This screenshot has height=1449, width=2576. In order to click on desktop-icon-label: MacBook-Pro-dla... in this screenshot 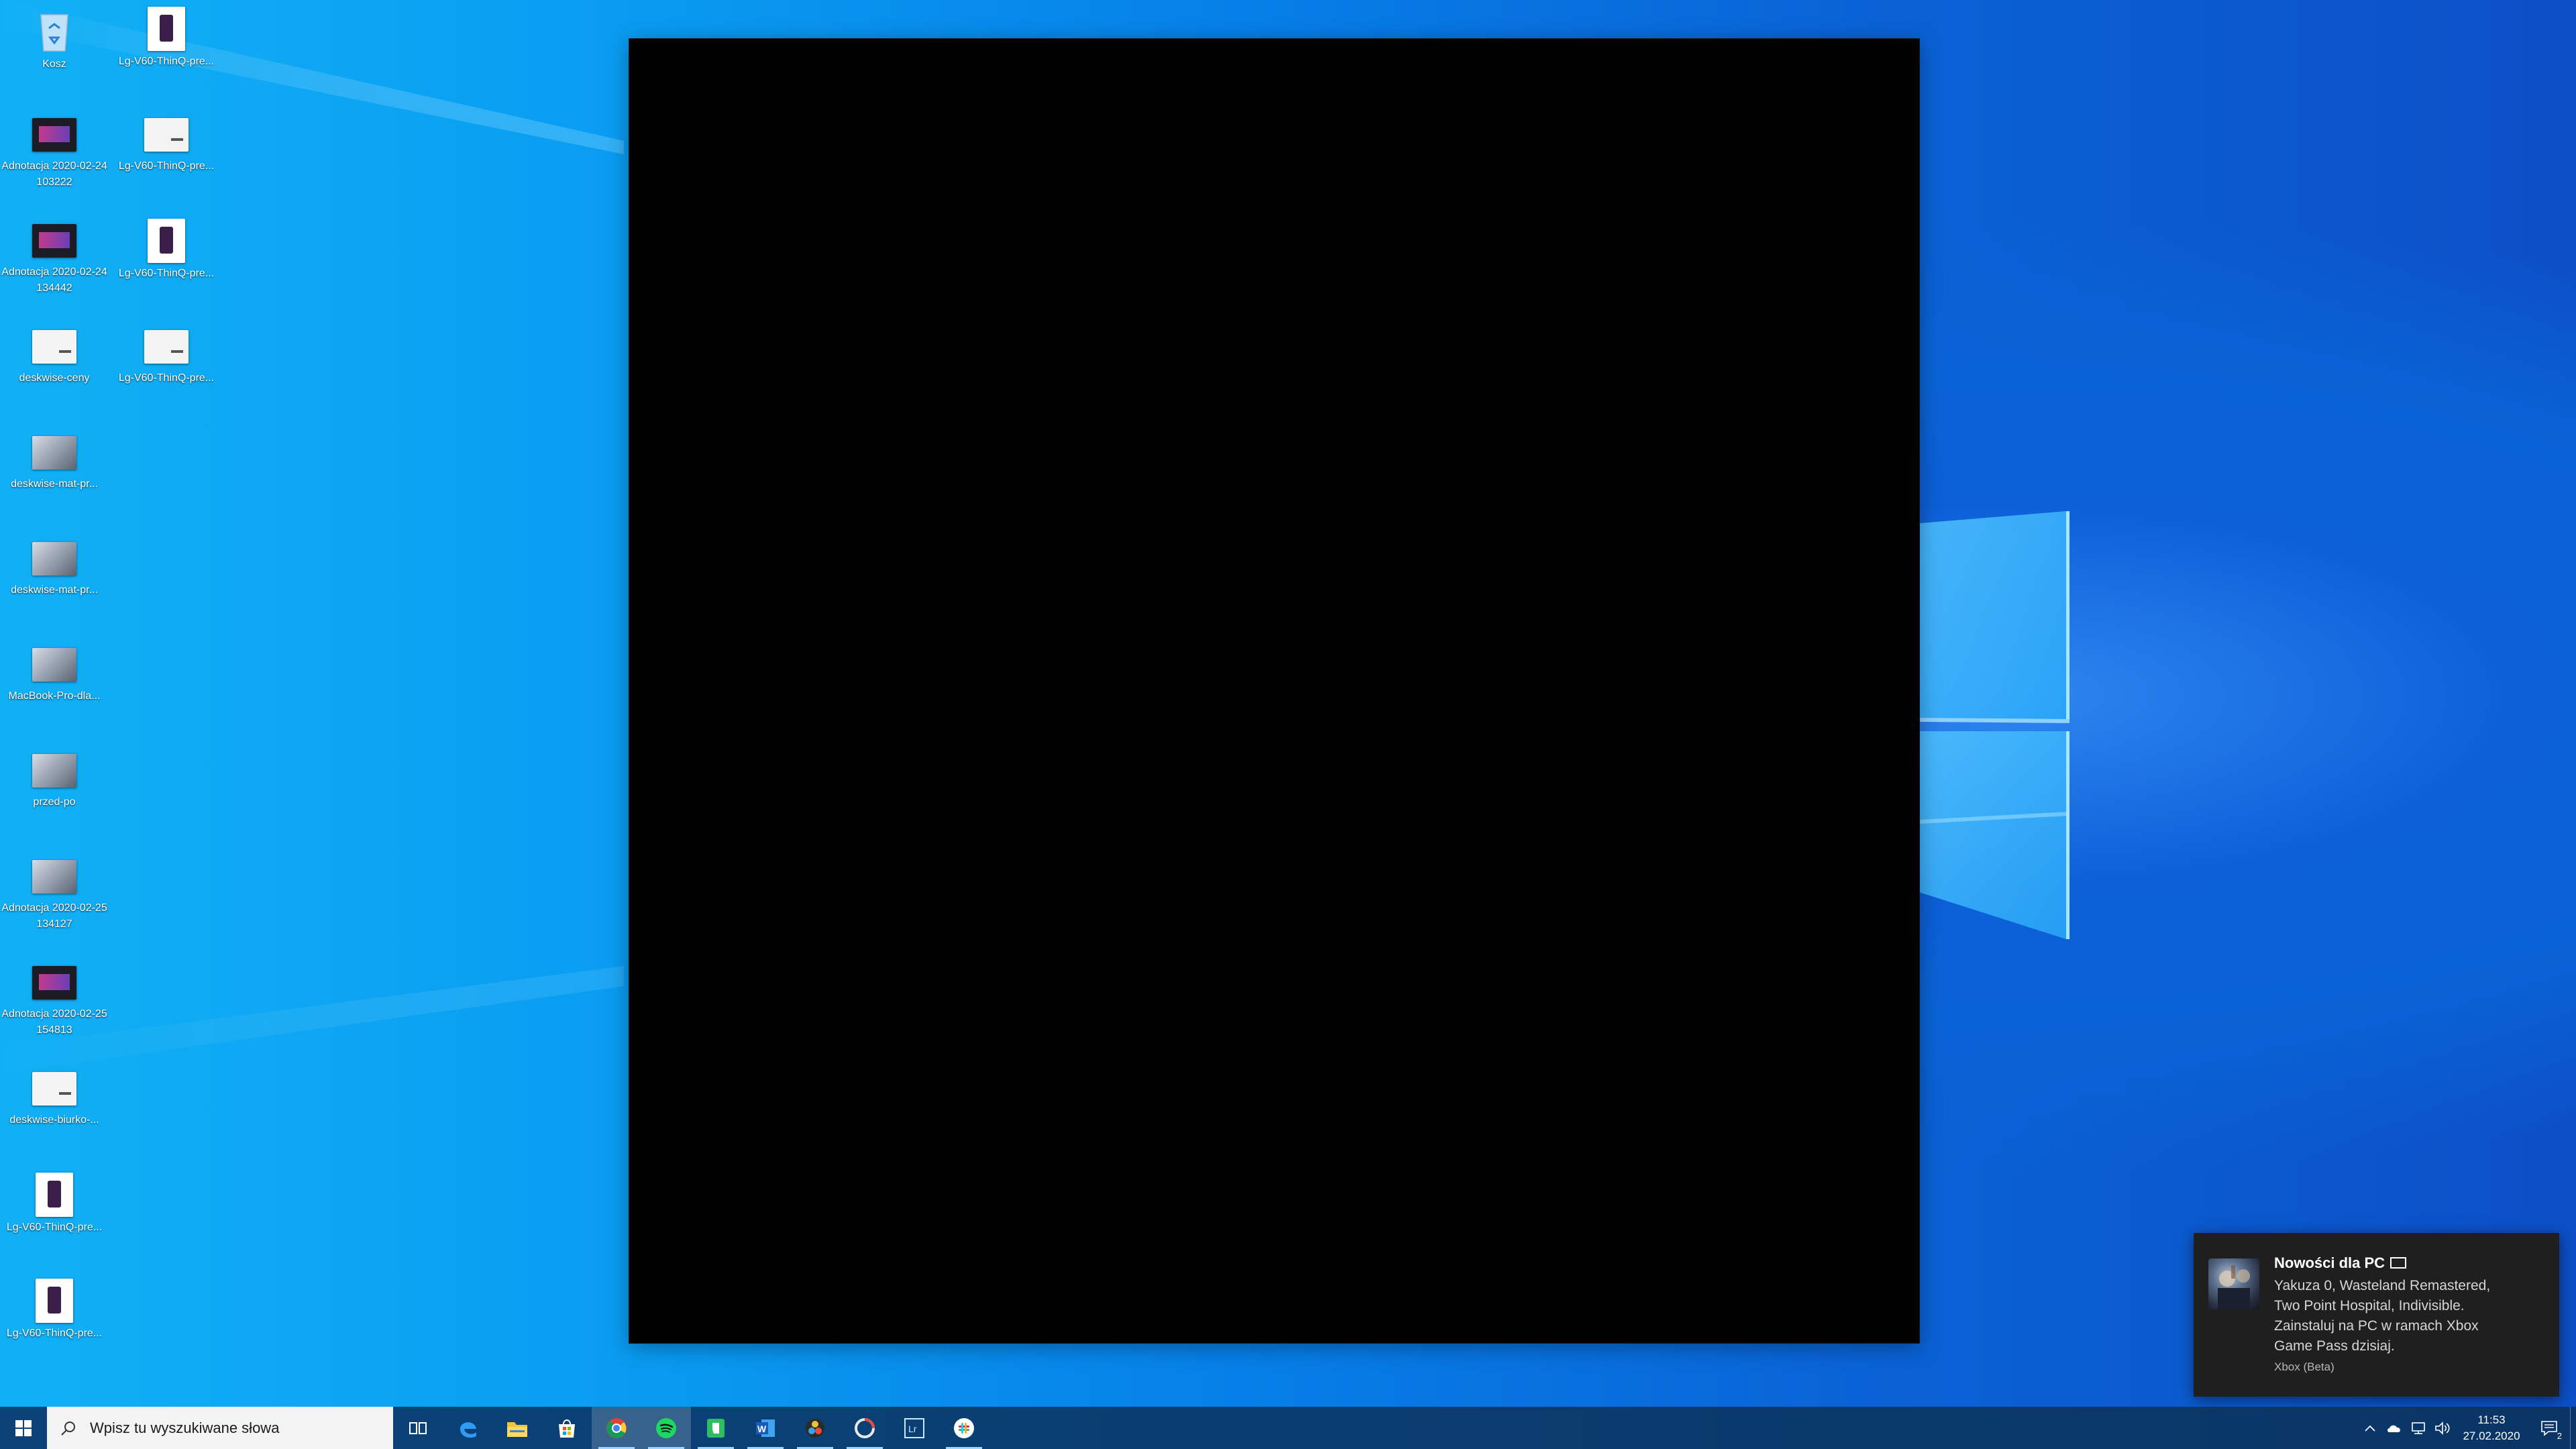, I will do `click(54, 696)`.